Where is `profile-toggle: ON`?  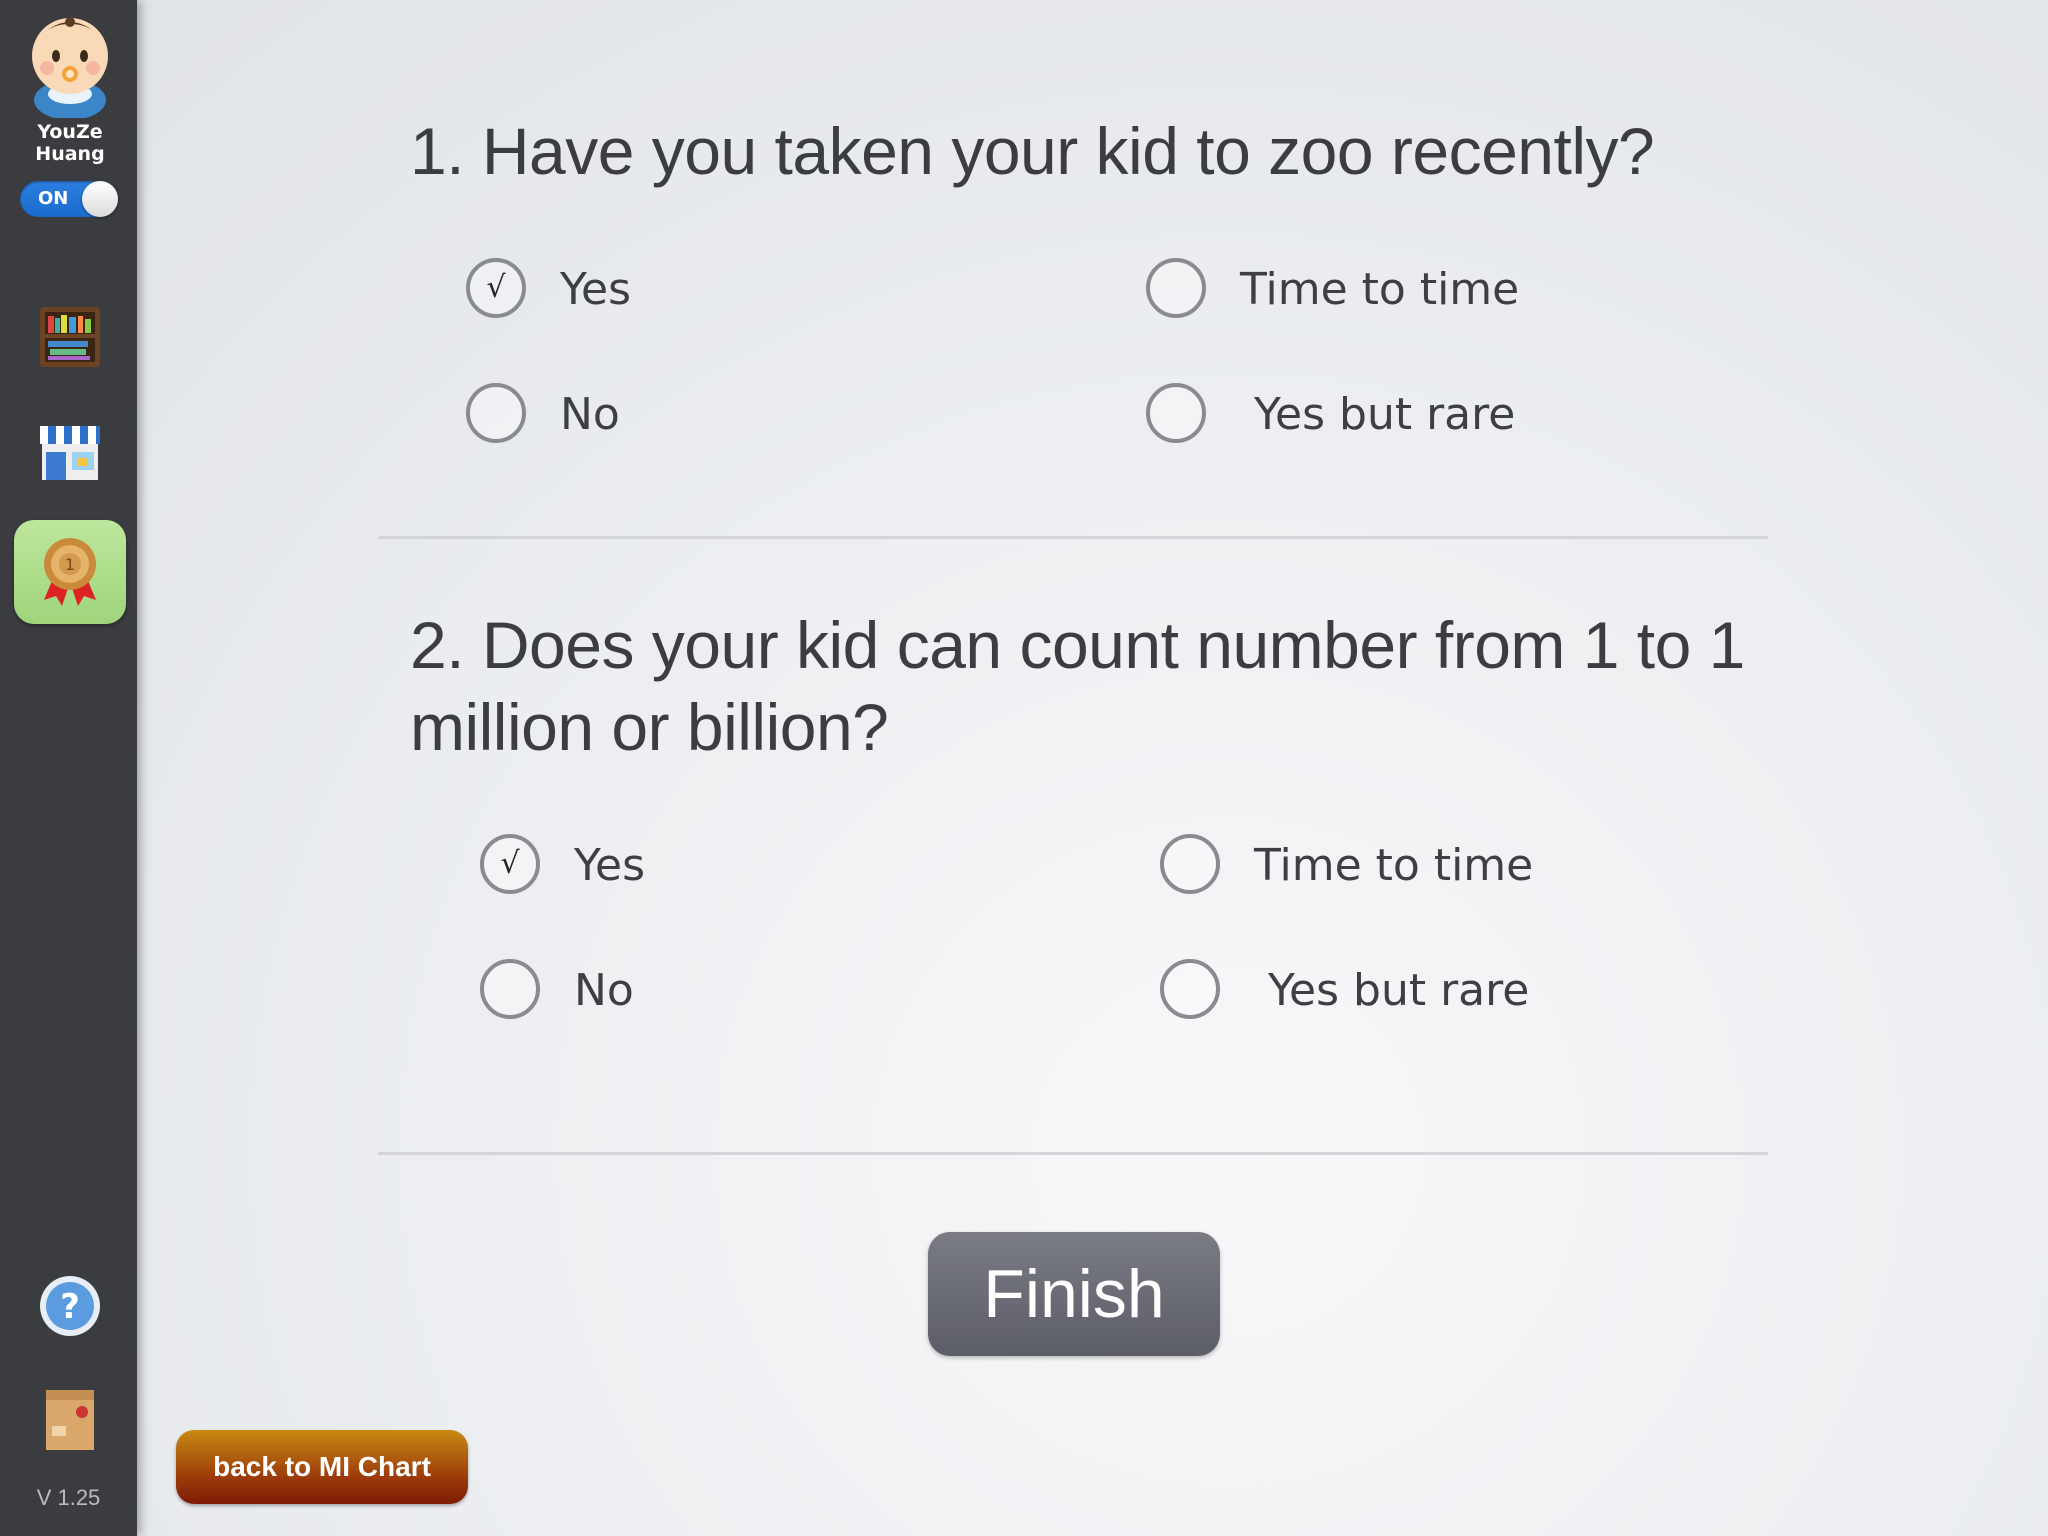 profile-toggle: ON is located at coordinates (69, 199).